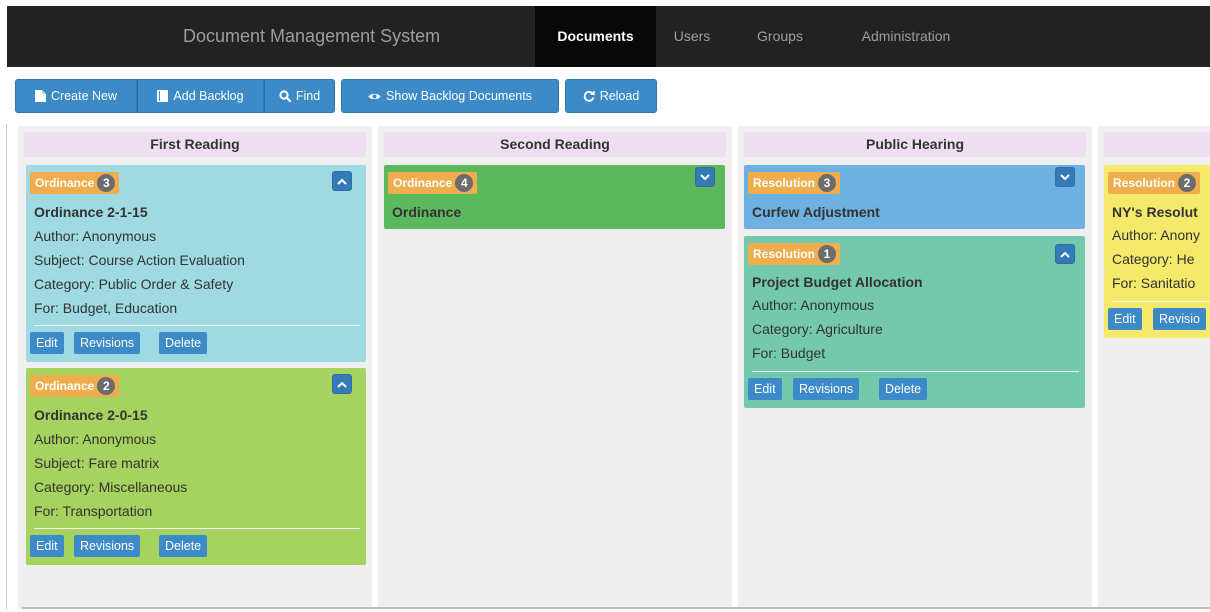  I want to click on column-title: Public Hearing, so click(915, 144).